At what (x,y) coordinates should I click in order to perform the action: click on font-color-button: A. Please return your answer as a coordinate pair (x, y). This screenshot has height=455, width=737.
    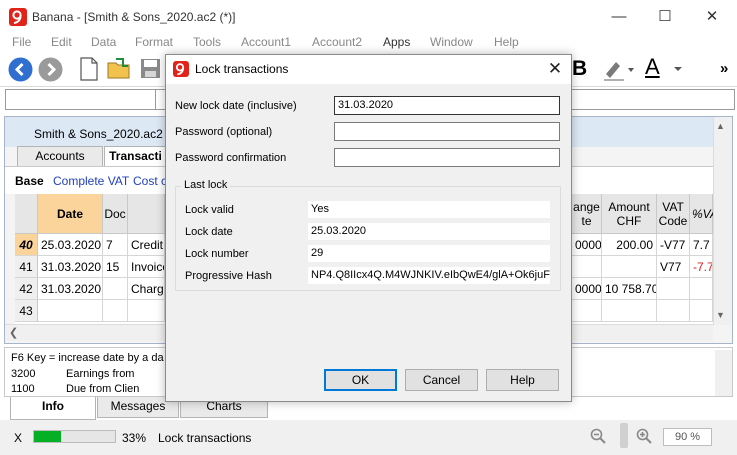
    Looking at the image, I should click on (652, 67).